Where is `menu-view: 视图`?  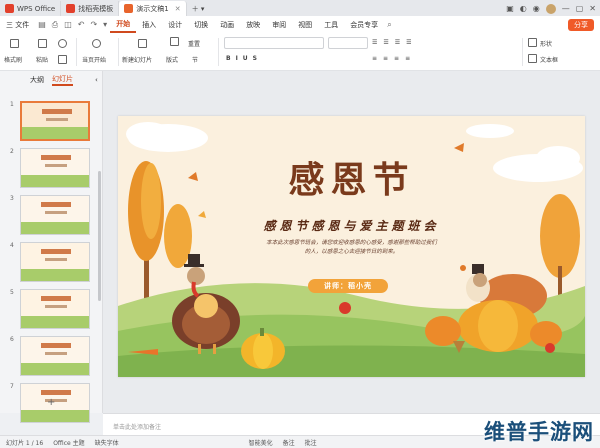
menu-view: 视图 is located at coordinates (305, 25).